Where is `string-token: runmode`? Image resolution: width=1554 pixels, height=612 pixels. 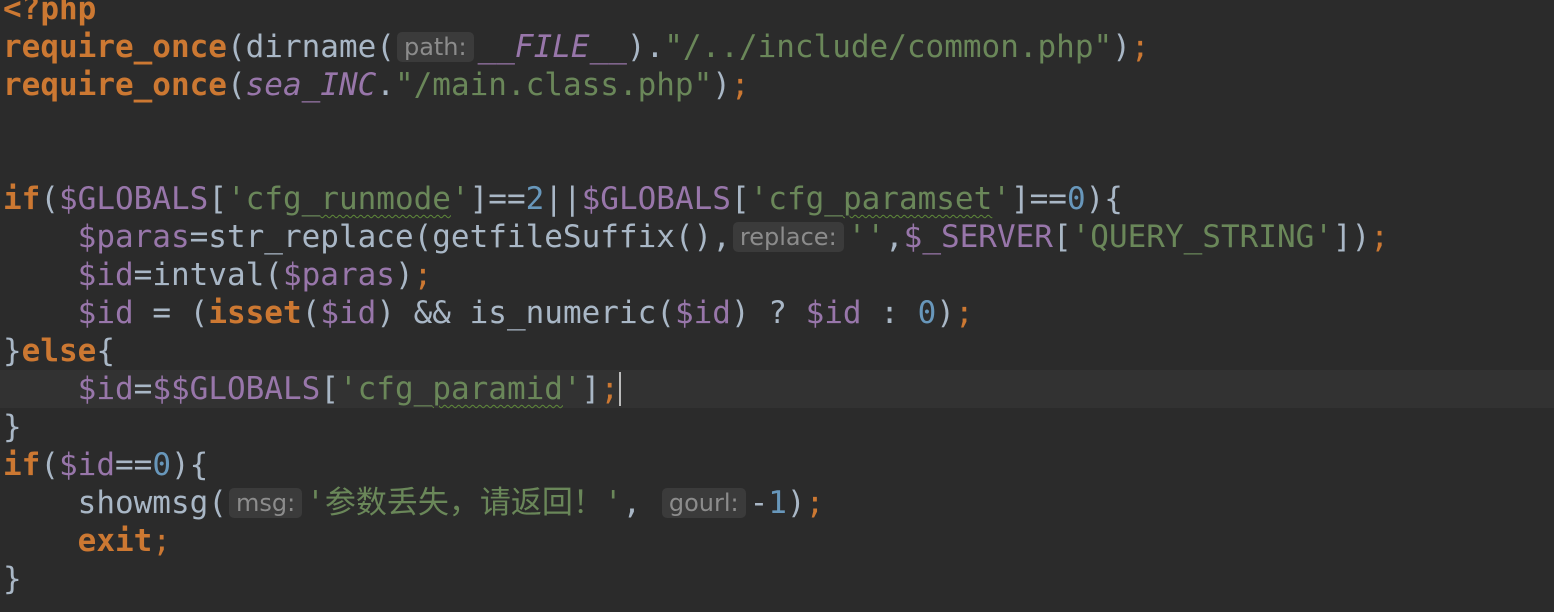
string-token: runmode is located at coordinates (385, 199).